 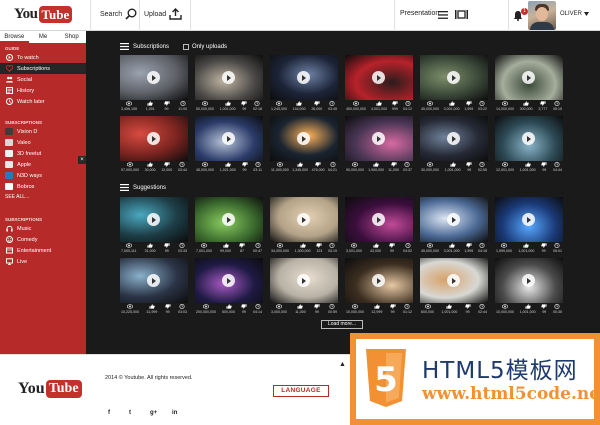 What do you see at coordinates (43, 57) in the screenshot?
I see `sidebar-item-to-watch: To watch` at bounding box center [43, 57].